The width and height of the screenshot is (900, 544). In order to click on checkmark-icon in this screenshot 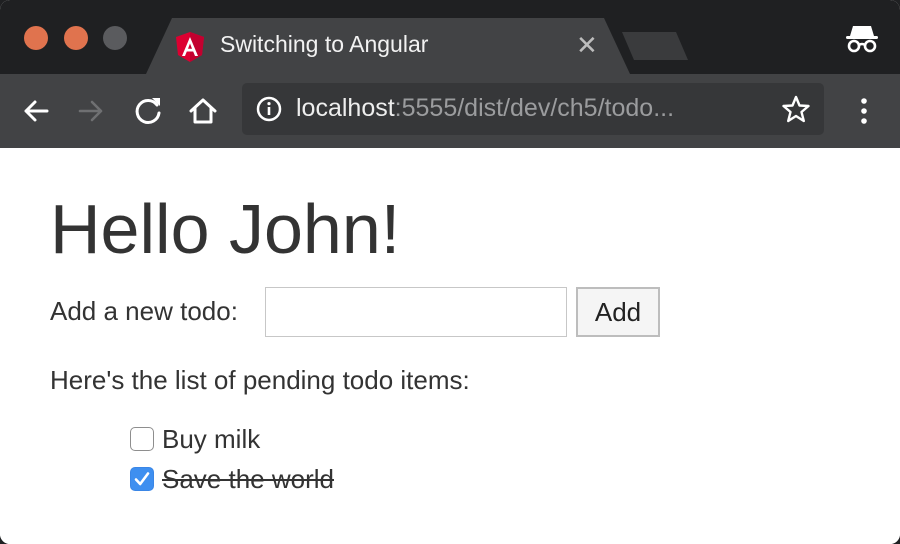, I will do `click(142, 479)`.